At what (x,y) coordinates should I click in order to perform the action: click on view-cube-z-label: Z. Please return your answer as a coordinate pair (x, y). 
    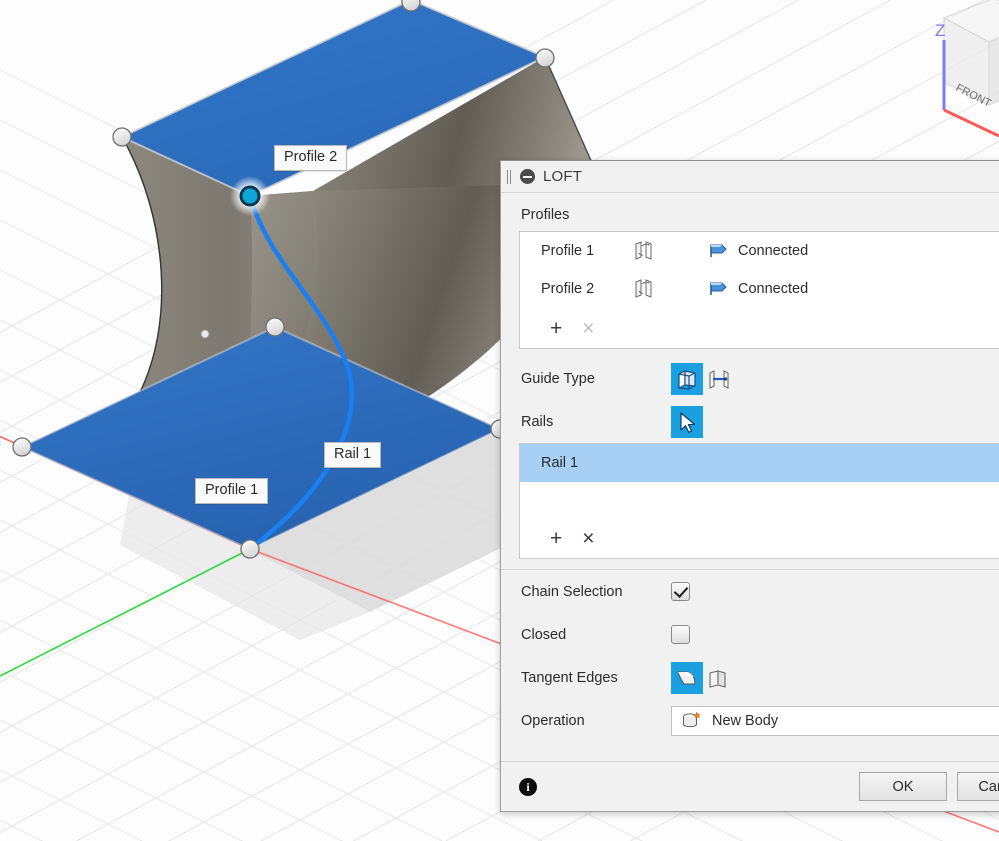
    Looking at the image, I should click on (940, 30).